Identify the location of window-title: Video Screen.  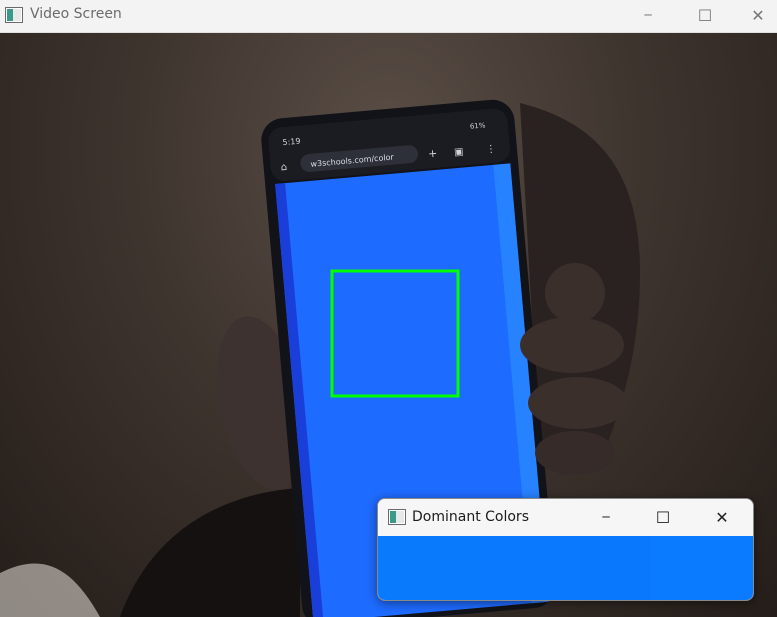
(76, 14).